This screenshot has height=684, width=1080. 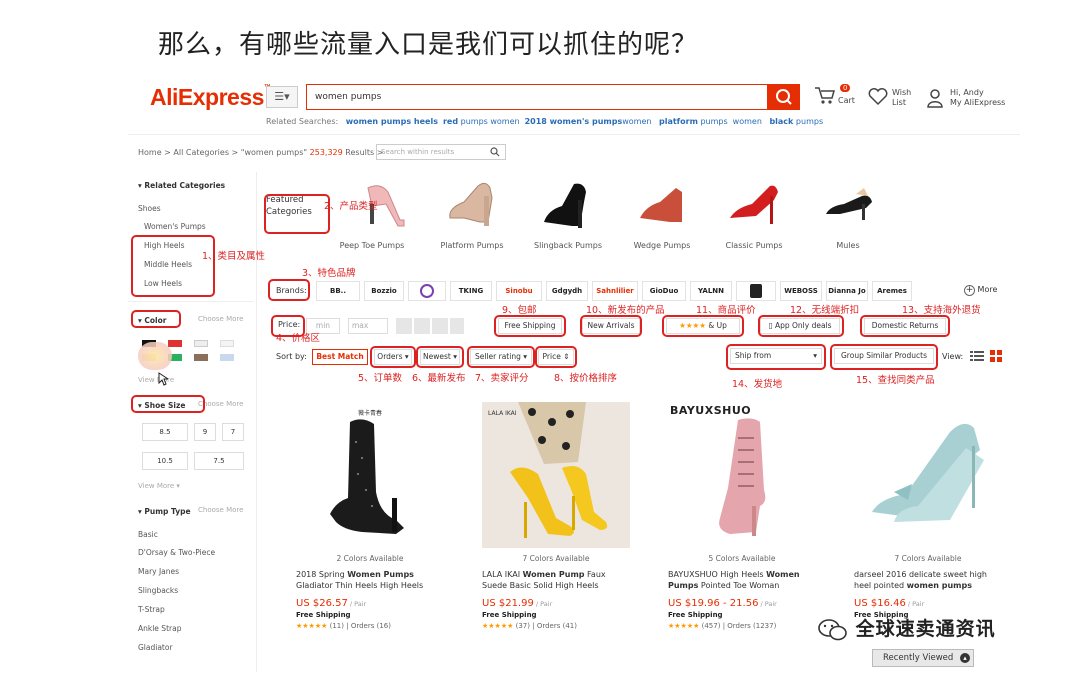 What do you see at coordinates (340, 357) in the screenshot?
I see `sort-best-match: Best Match` at bounding box center [340, 357].